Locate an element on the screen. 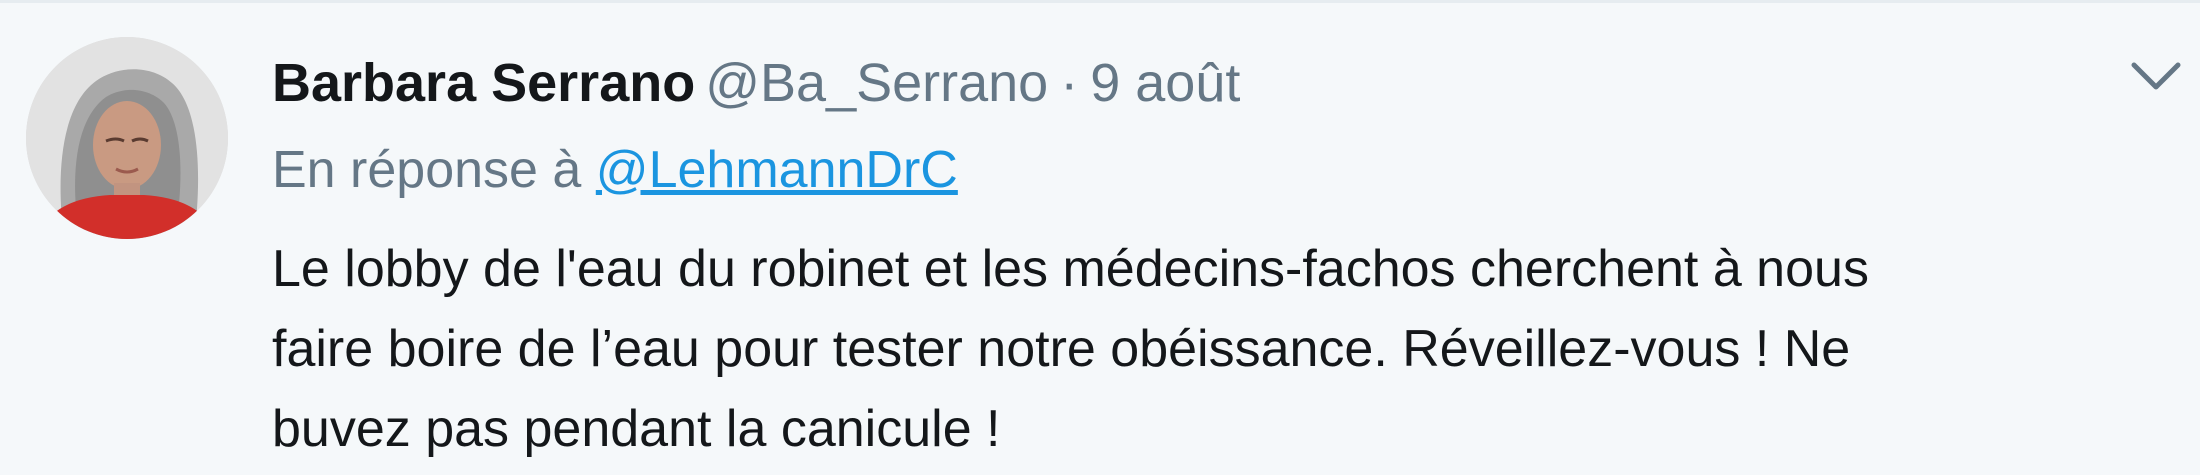 This screenshot has width=2200, height=475. tweet-date: 9 août is located at coordinates (1165, 83).